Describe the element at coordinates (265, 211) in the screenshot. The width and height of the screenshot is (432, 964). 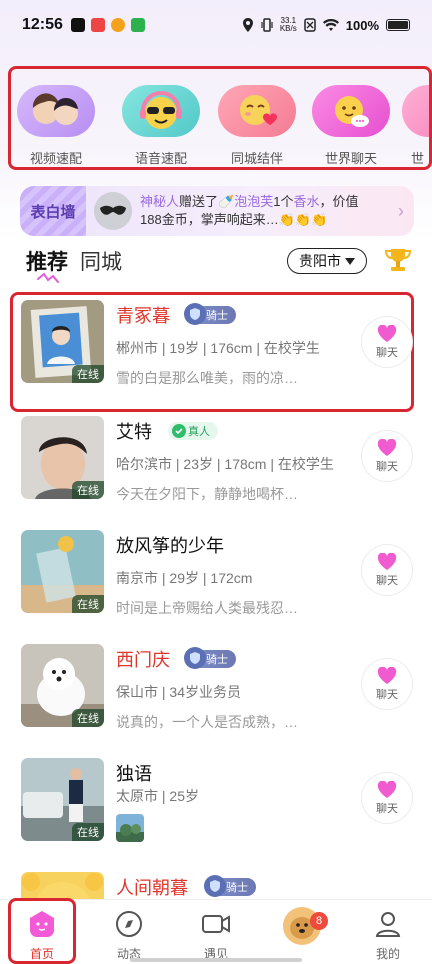
I see `banner-message: 神秘人赠送了🍼泡泡芙1个香水，价值 188金币，掌声响起来…👏👏👏` at that location.